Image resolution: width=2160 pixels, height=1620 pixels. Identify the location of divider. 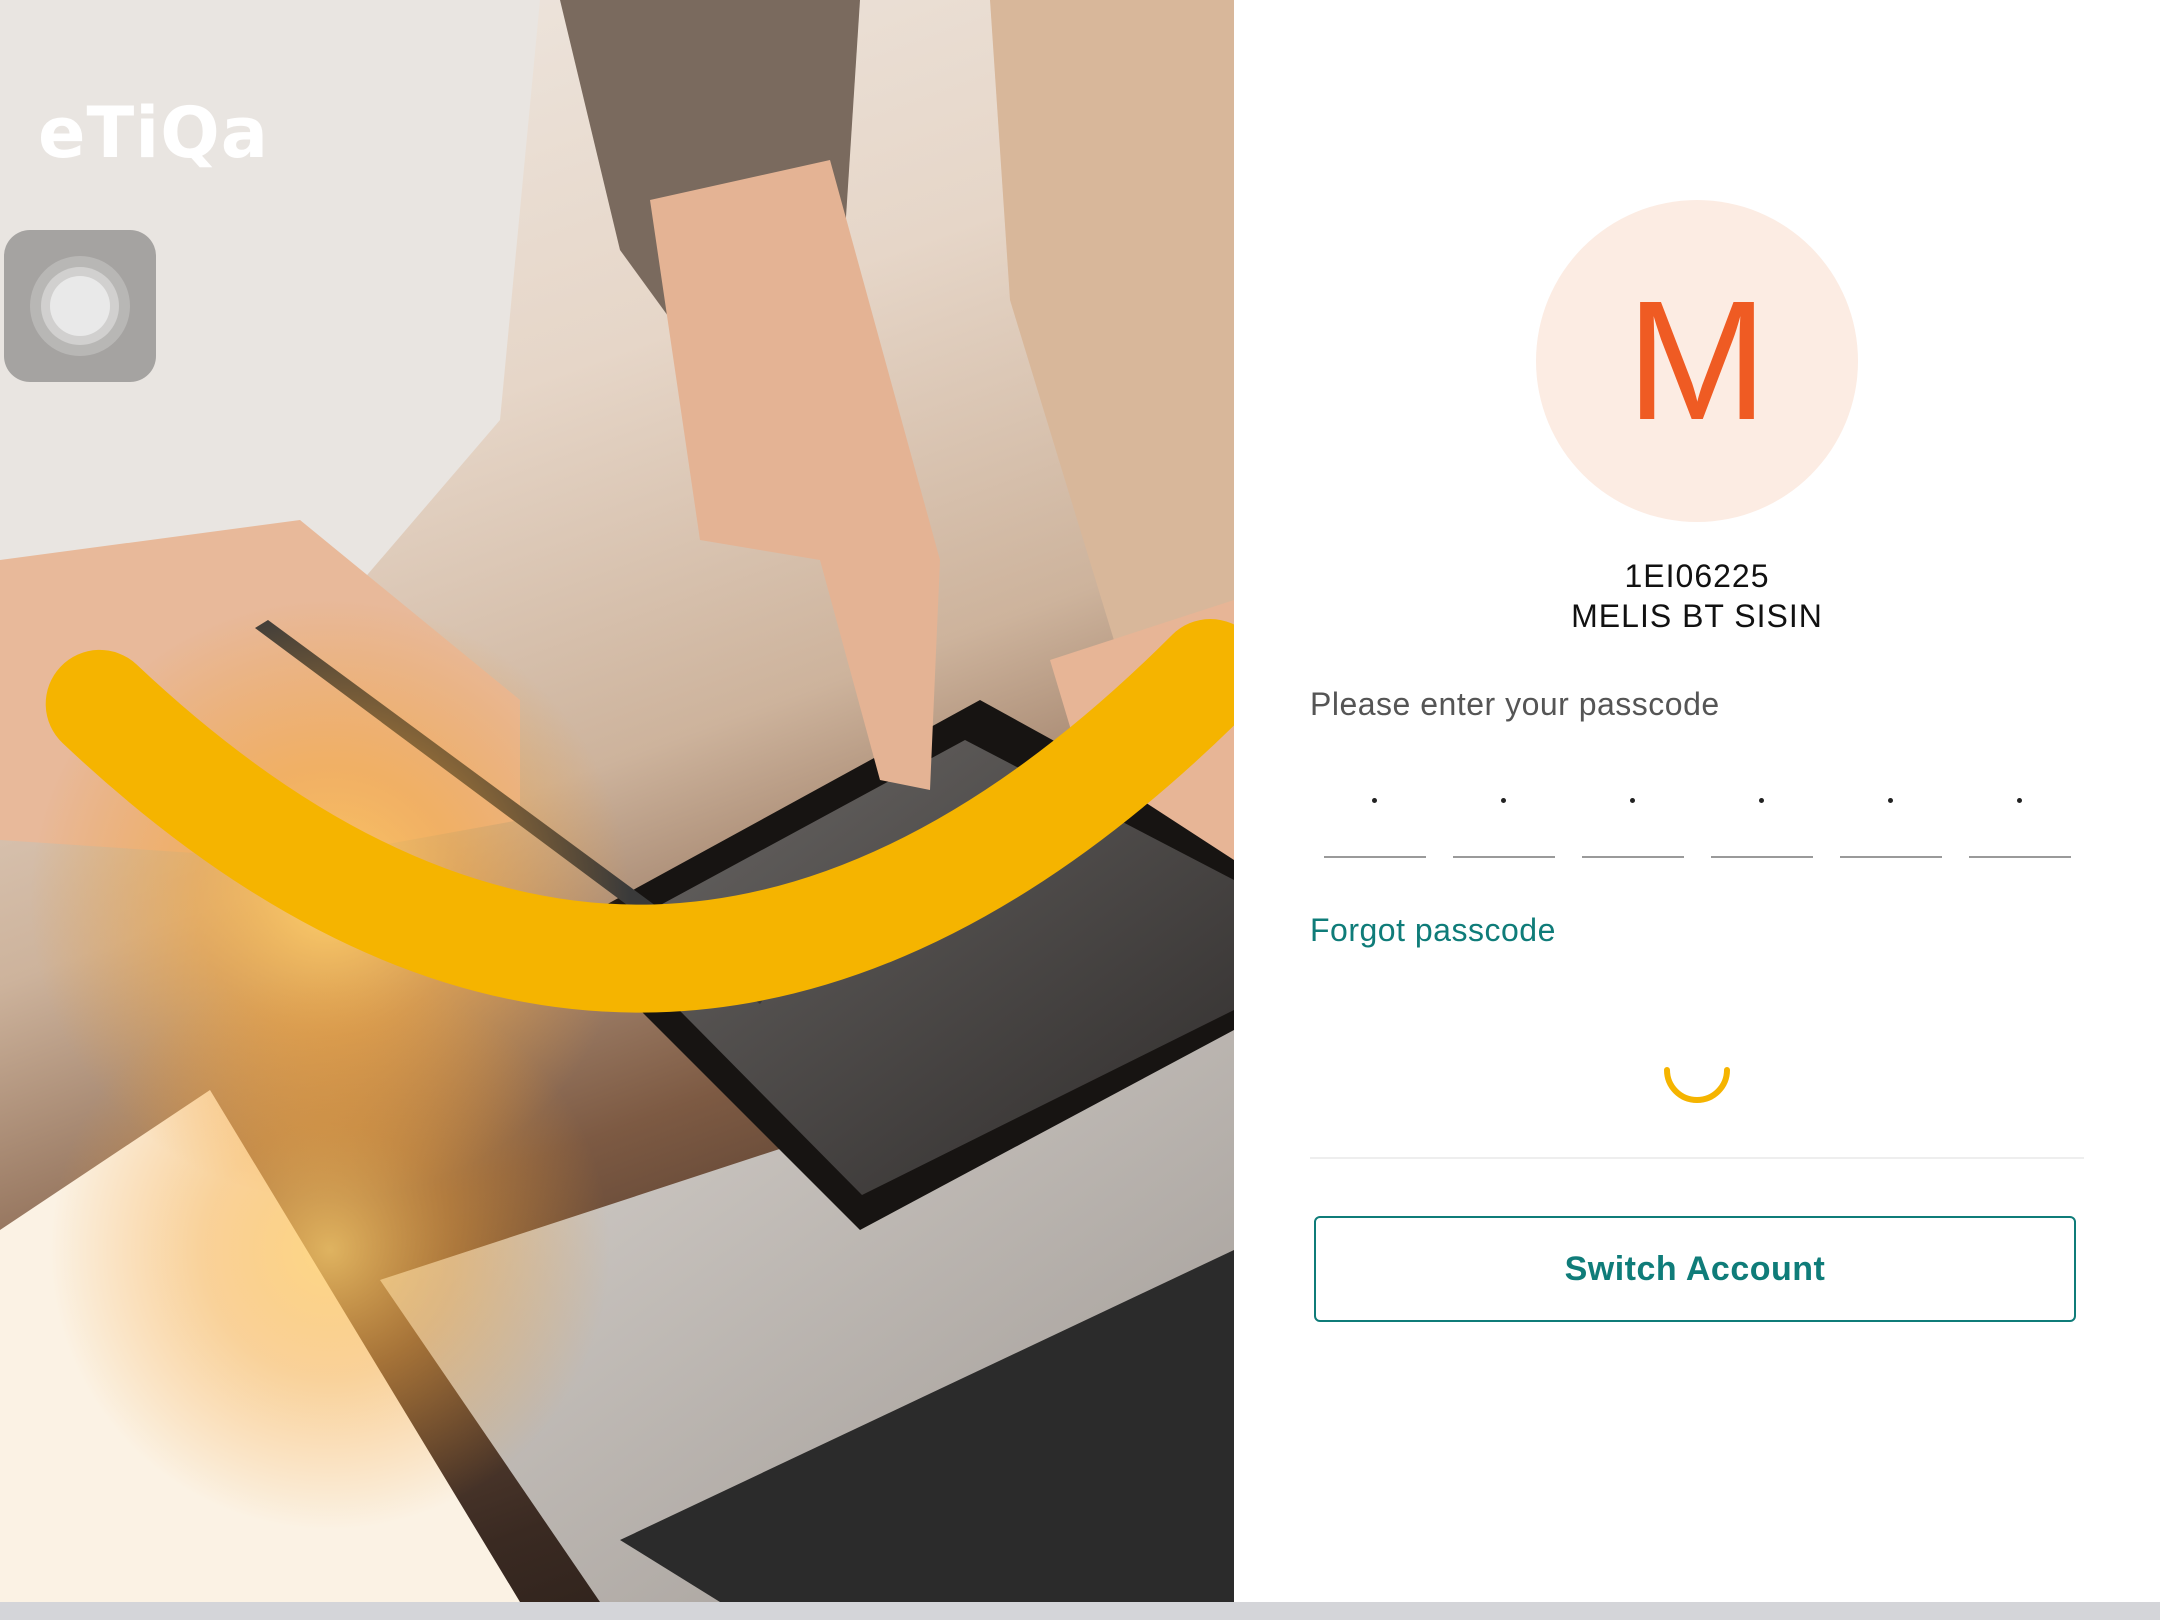
(1697, 1158).